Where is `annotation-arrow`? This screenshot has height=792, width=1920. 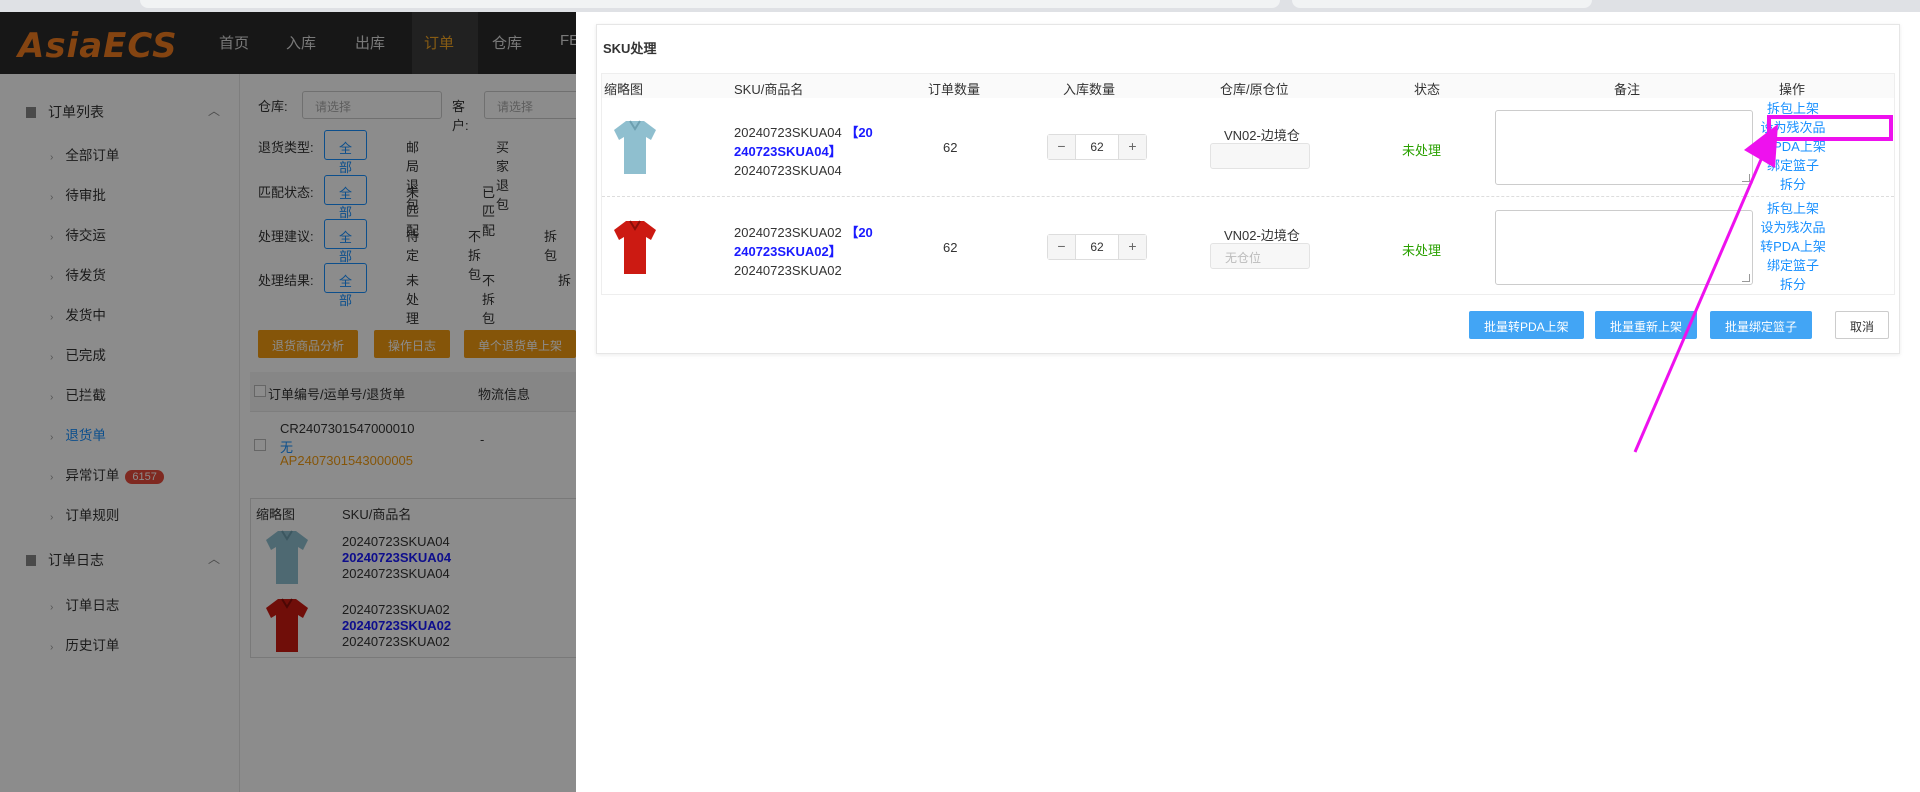 annotation-arrow is located at coordinates (1705, 288).